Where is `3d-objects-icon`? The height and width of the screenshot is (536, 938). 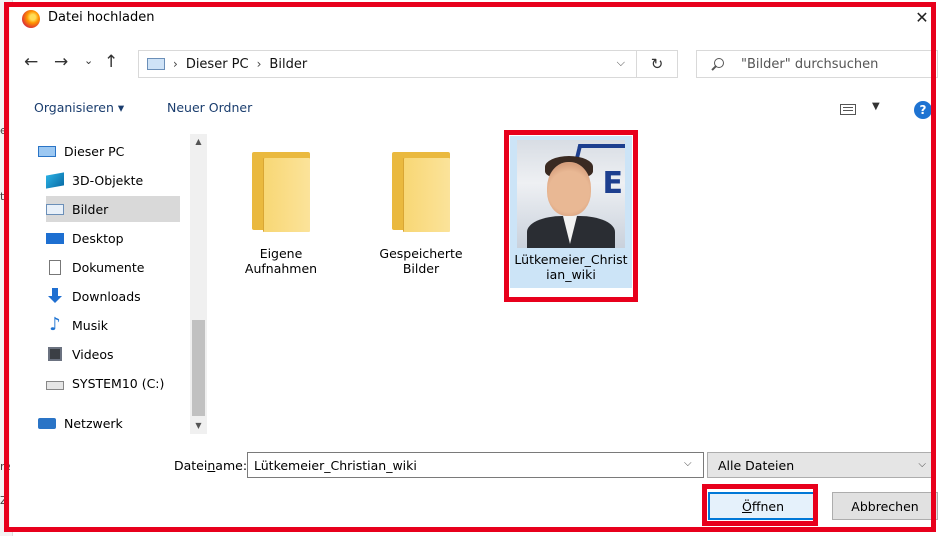
3d-objects-icon is located at coordinates (55, 180).